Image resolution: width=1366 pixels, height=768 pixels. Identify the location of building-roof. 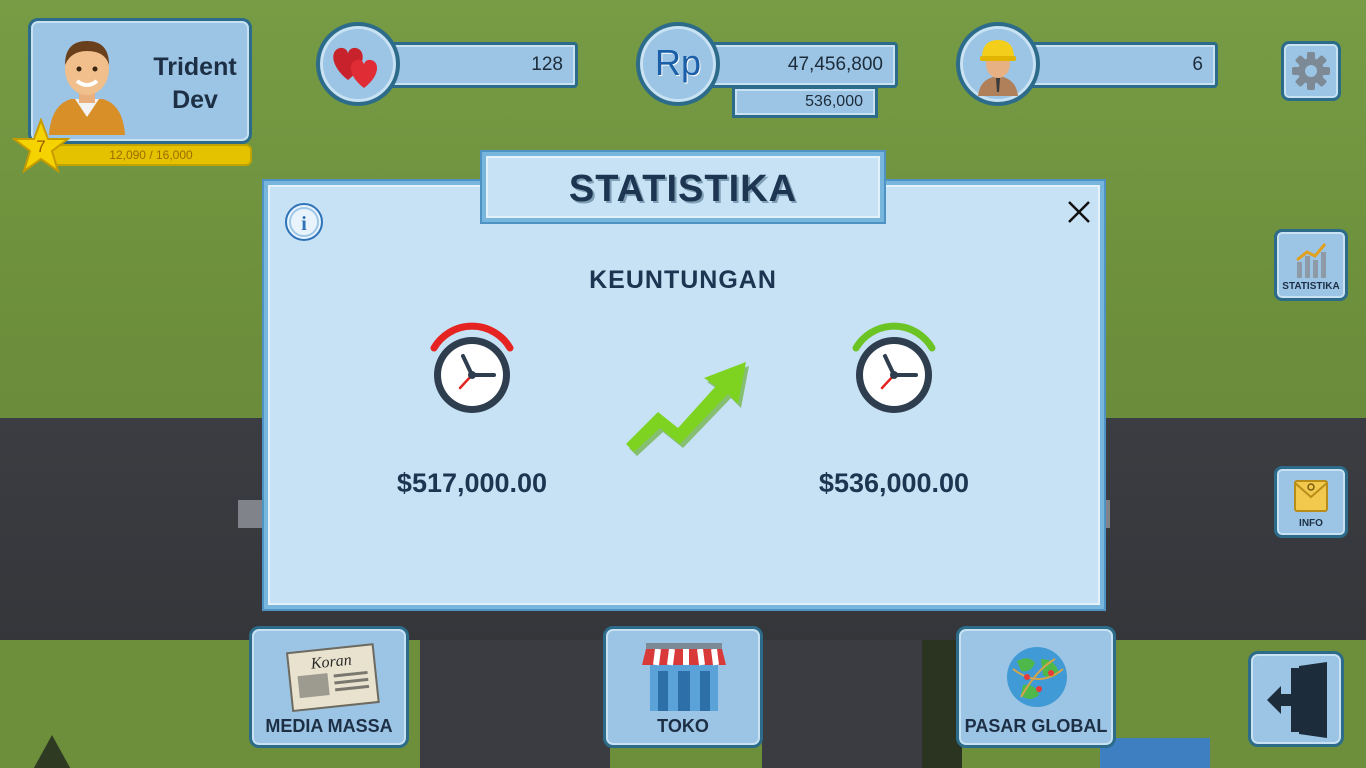
(1155, 753).